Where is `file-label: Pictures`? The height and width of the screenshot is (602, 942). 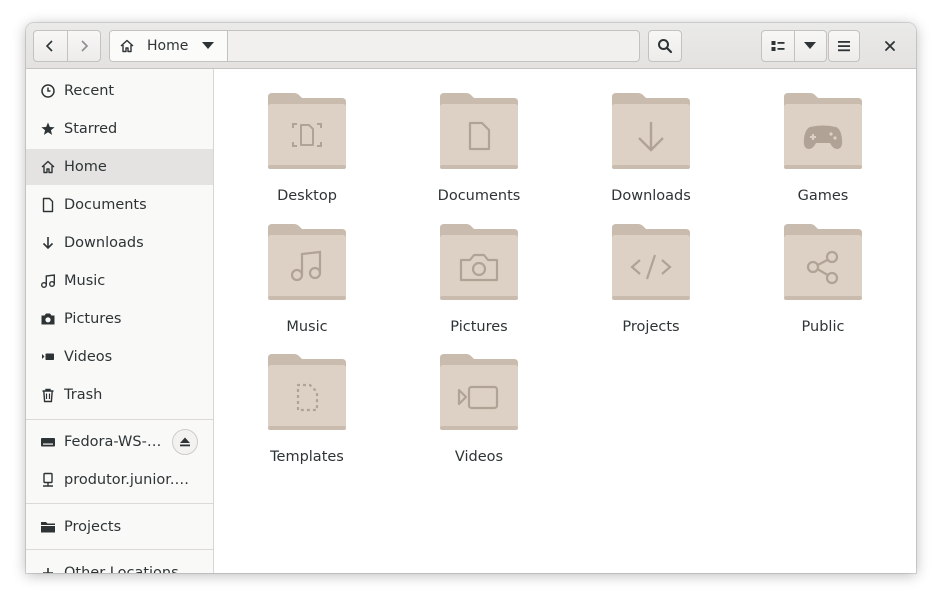
file-label: Pictures is located at coordinates (479, 327).